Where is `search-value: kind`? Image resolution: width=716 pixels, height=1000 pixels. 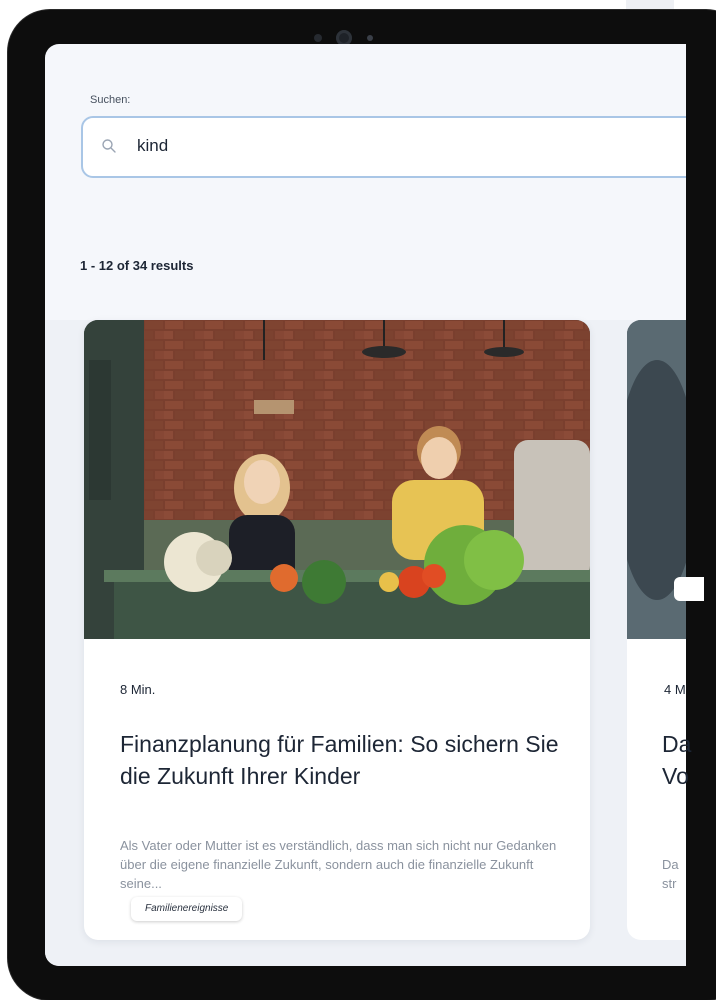 search-value: kind is located at coordinates (152, 146).